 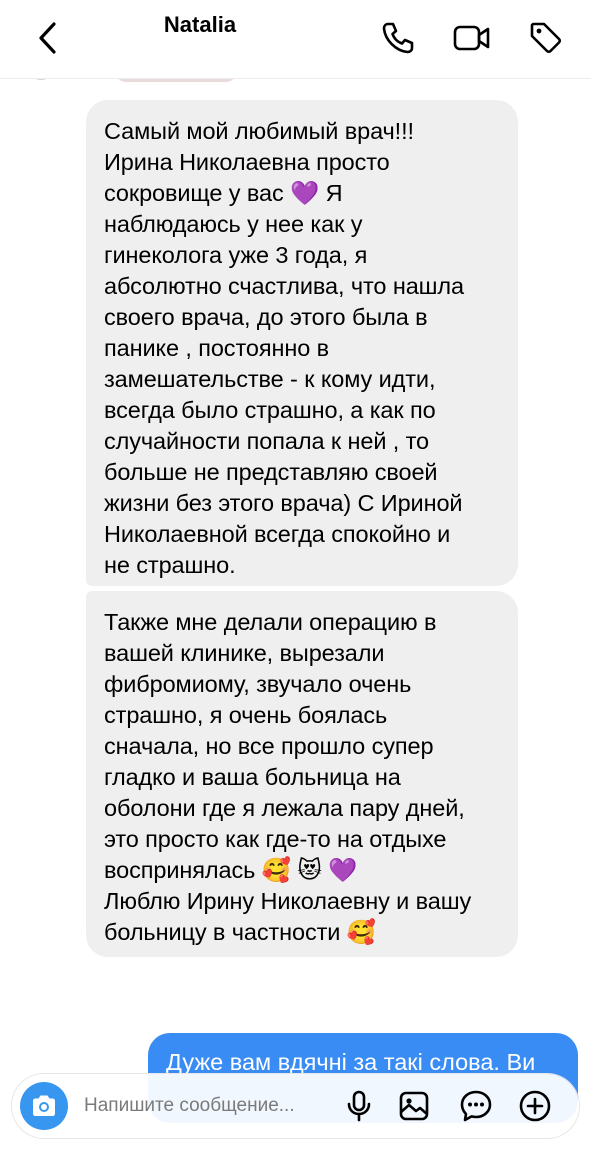 I want to click on tag-icon, so click(x=546, y=38).